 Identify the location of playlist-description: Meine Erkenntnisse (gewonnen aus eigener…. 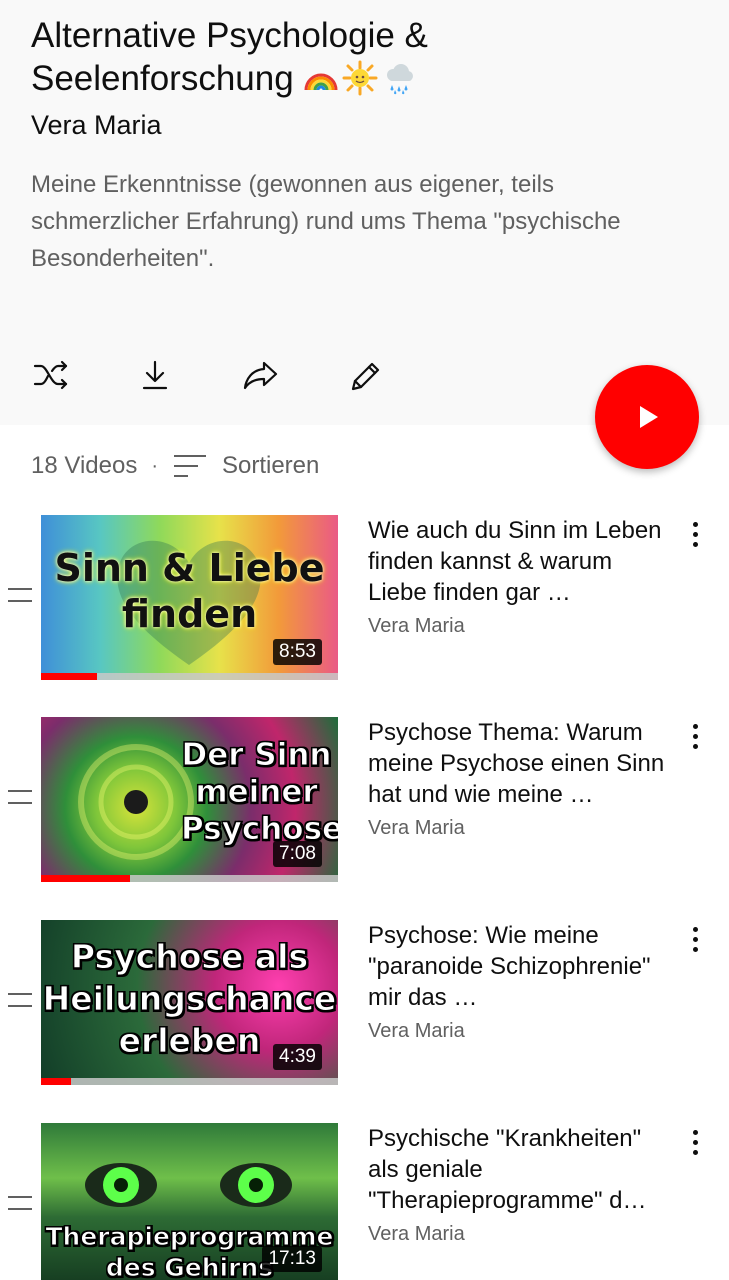
(326, 221).